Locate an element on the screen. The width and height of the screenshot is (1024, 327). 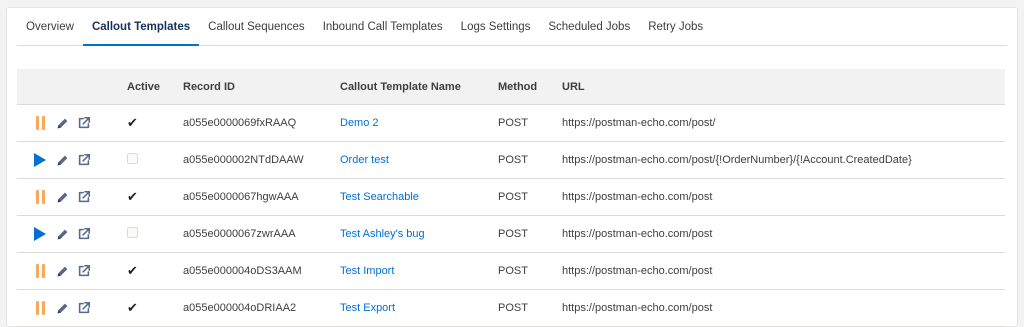
tab-overview: Overview is located at coordinates (50, 26).